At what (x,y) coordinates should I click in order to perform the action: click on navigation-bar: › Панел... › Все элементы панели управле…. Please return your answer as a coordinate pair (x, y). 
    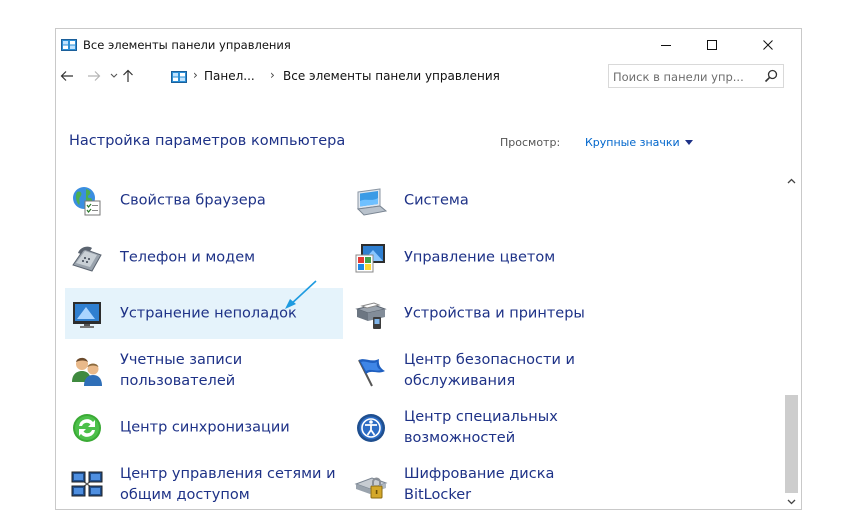
    Looking at the image, I should click on (428, 77).